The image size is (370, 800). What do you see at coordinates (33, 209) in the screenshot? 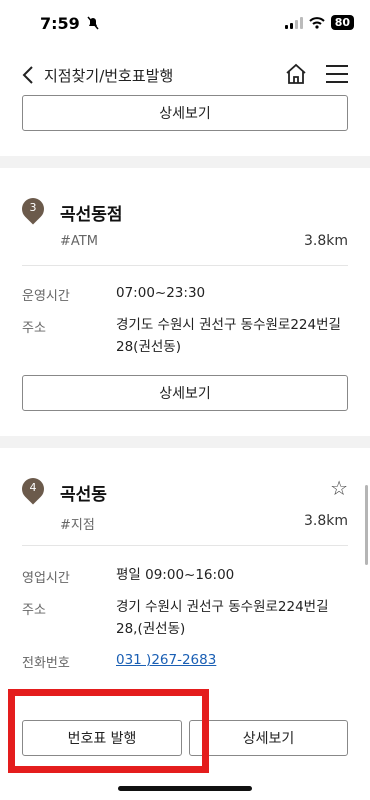
I see `map-pin-icon: 3` at bounding box center [33, 209].